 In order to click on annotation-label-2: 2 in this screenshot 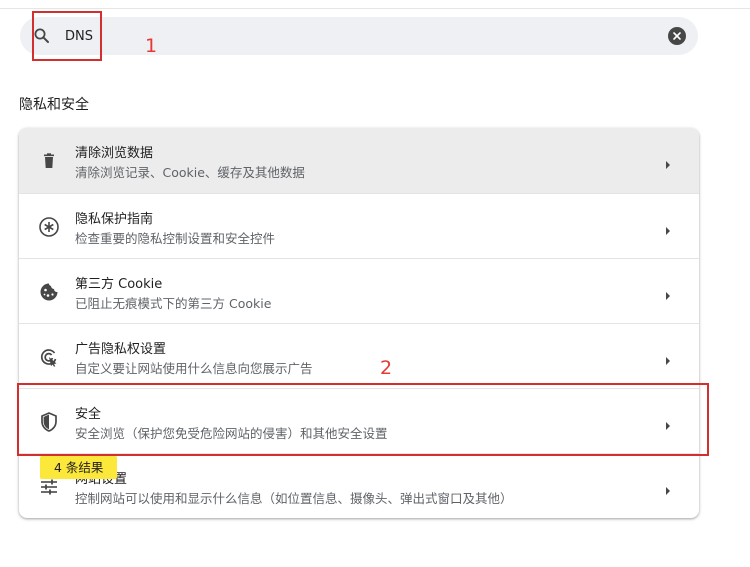, I will do `click(386, 368)`.